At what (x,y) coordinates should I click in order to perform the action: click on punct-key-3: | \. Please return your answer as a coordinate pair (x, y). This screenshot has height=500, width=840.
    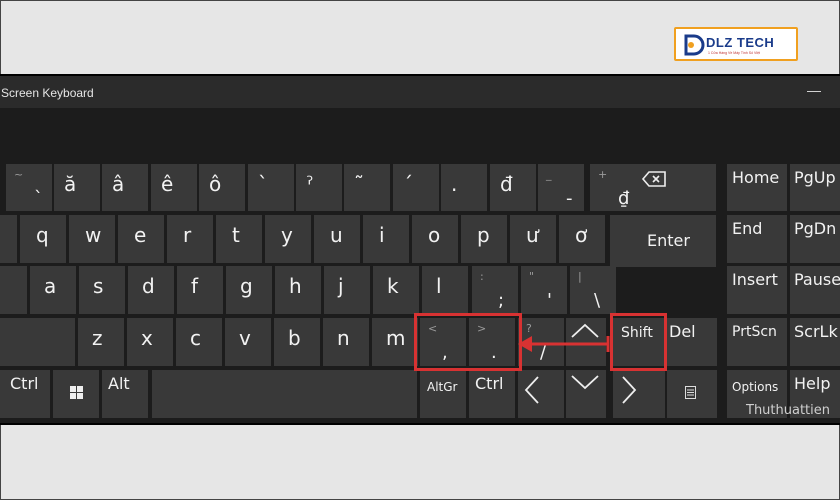
    Looking at the image, I should click on (593, 290).